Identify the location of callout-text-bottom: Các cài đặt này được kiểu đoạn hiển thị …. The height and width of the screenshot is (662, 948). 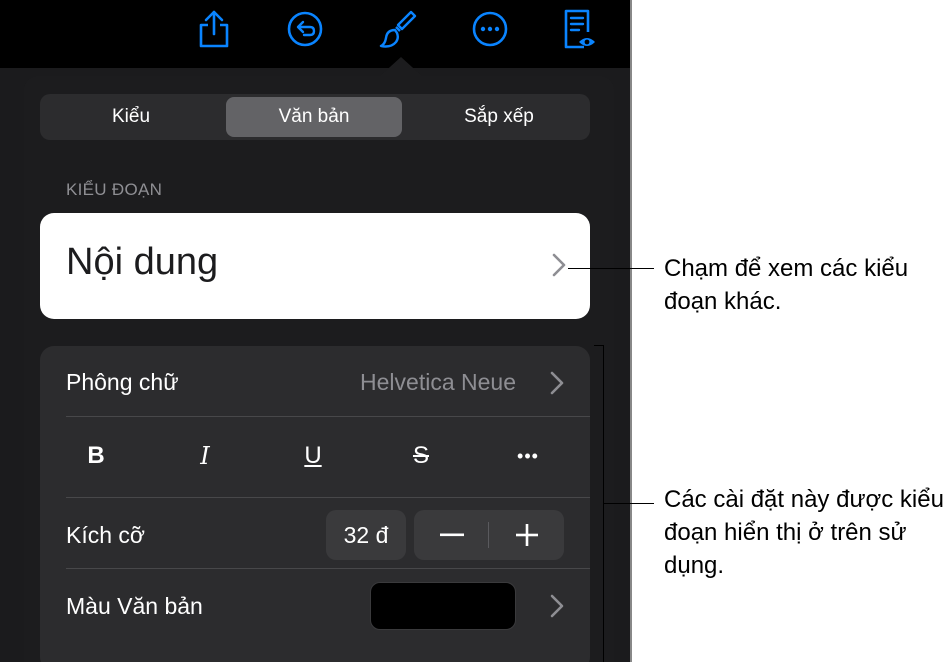
(804, 532).